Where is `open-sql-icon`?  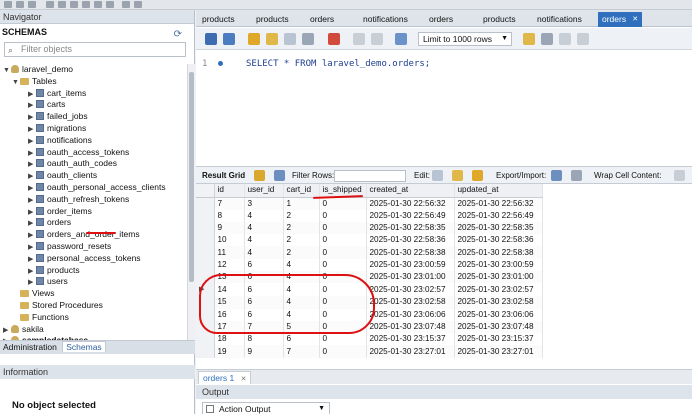 open-sql-icon is located at coordinates (20, 4).